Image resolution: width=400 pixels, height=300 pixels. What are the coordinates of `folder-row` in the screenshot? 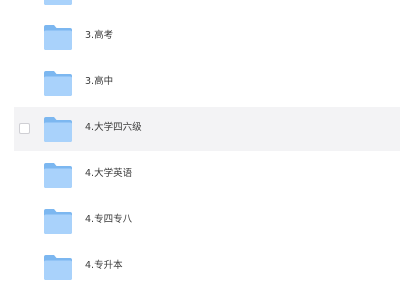 It's located at (207, 7).